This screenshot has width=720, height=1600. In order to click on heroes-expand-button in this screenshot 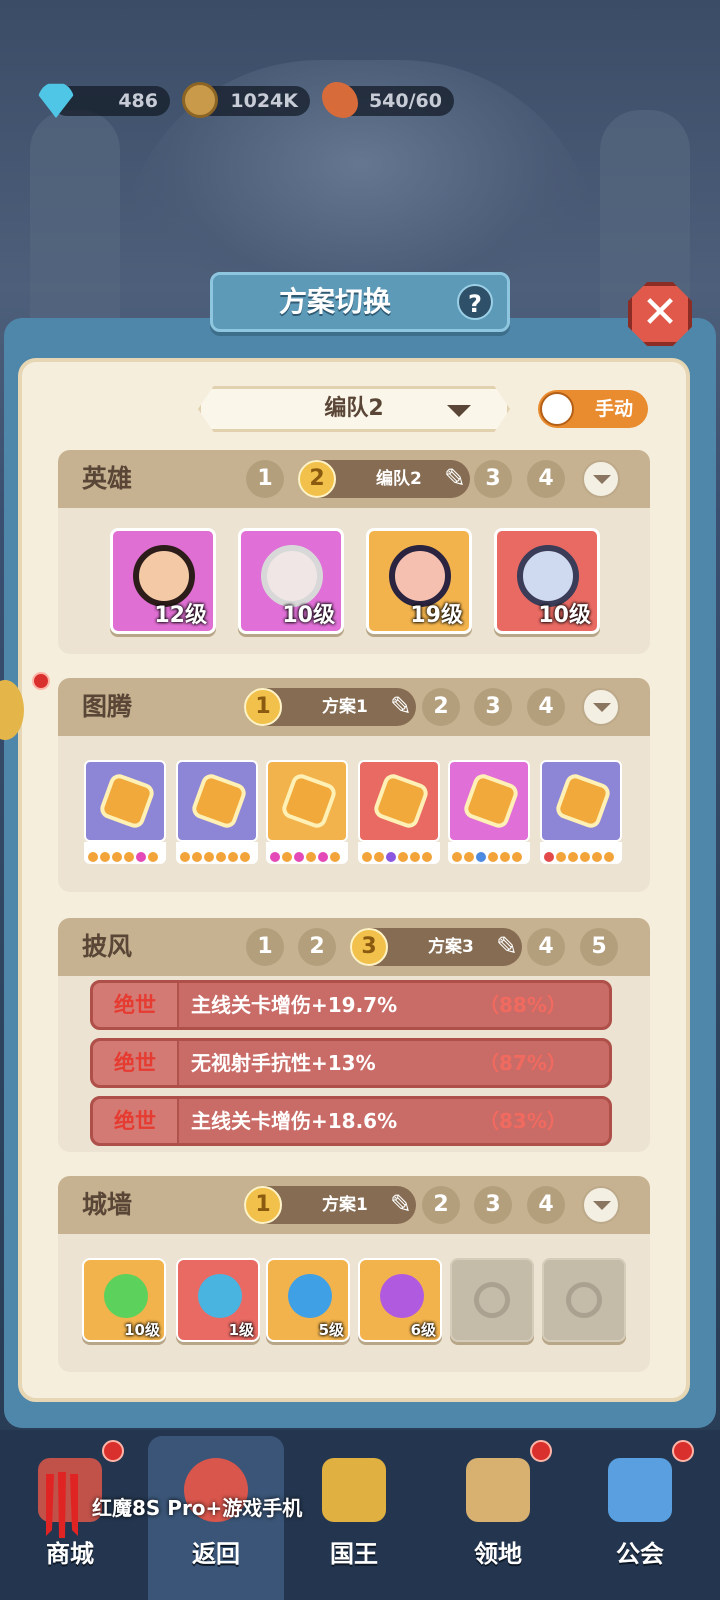, I will do `click(601, 479)`.